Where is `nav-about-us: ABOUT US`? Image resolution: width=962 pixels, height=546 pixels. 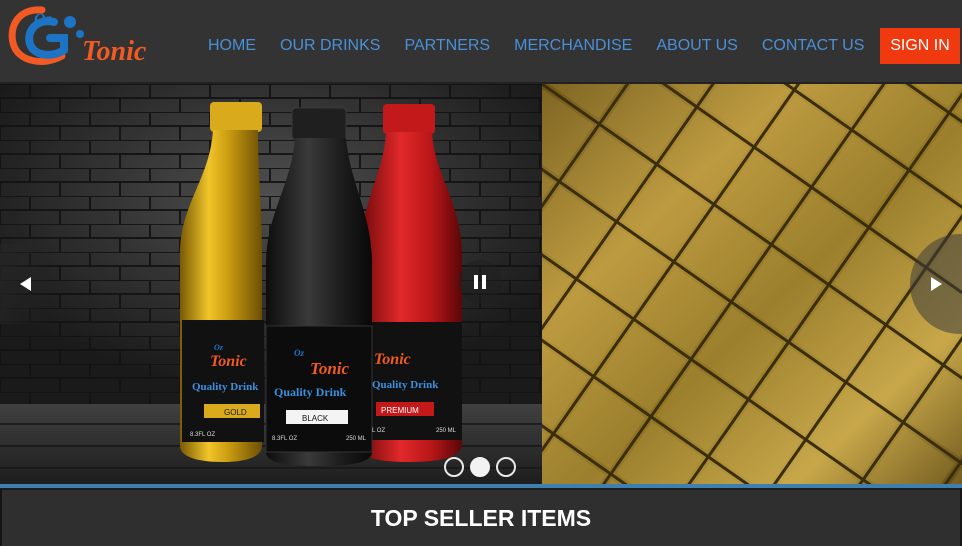
nav-about-us: ABOUT US is located at coordinates (697, 46).